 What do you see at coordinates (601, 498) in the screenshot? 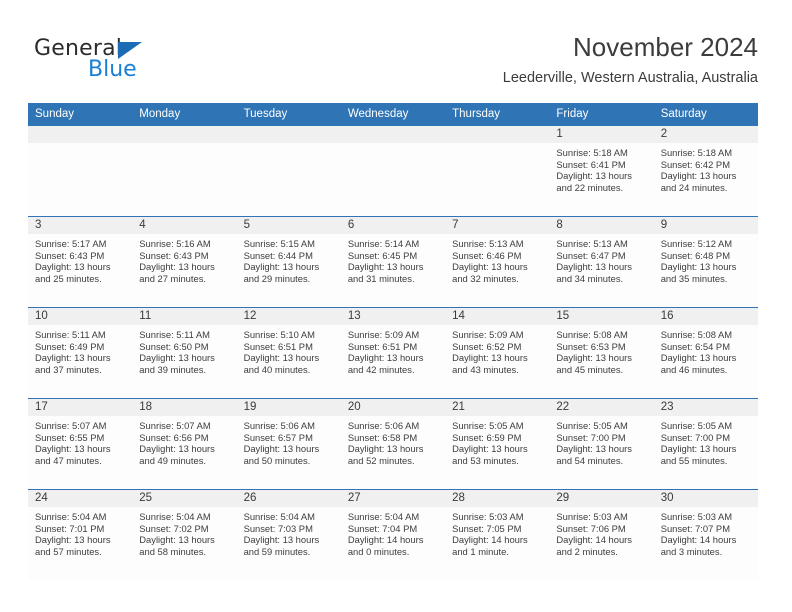
I see `day-number: 29` at bounding box center [601, 498].